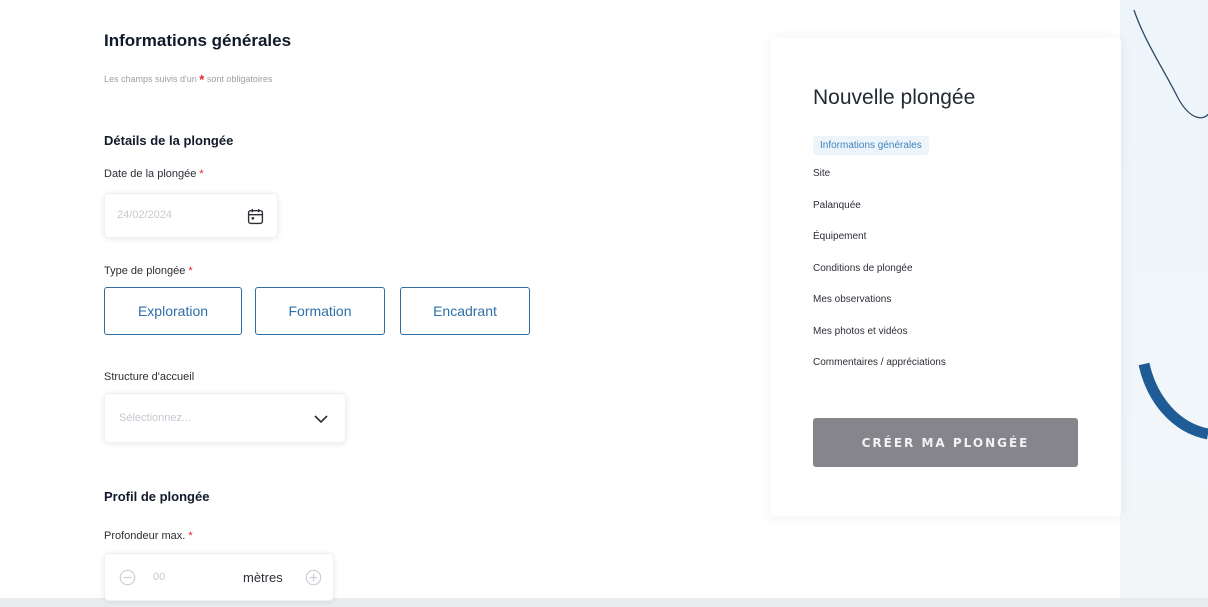 This screenshot has height=607, width=1208. Describe the element at coordinates (860, 331) in the screenshot. I see `step-photos-videos: Mes photos et vidéos` at that location.